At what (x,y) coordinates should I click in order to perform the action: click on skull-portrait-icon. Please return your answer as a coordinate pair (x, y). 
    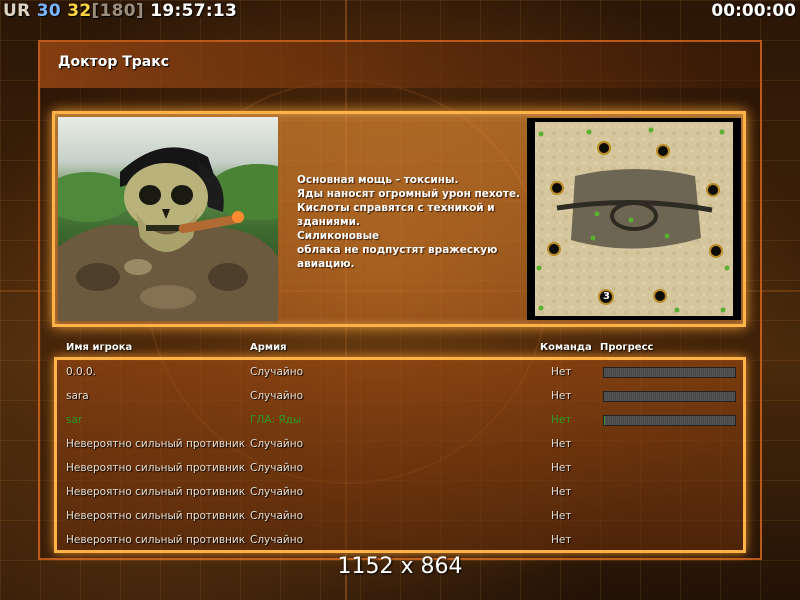
    Looking at the image, I should click on (168, 234).